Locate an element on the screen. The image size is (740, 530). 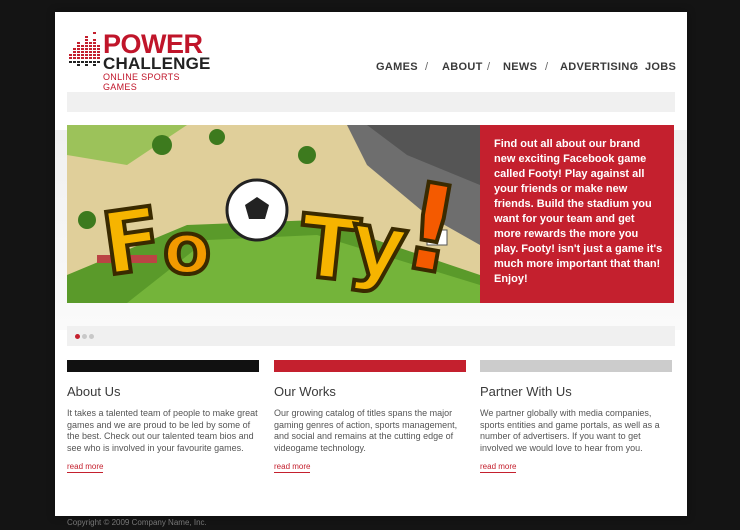
nav-games: GAMES is located at coordinates (397, 67).